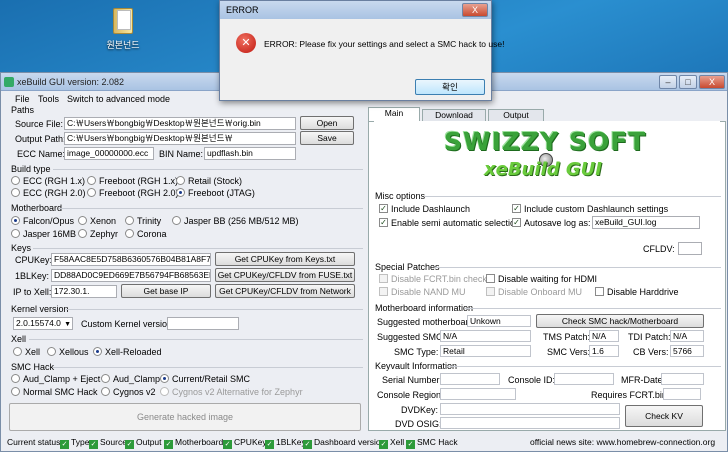 This screenshot has width=728, height=452. I want to click on generate-image-button: Generate hacked image, so click(185, 417).